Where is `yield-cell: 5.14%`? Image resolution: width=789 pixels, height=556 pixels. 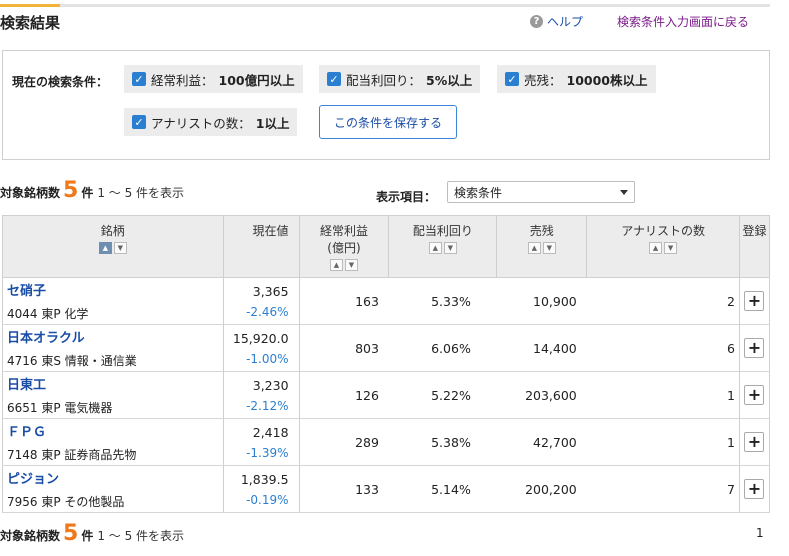 yield-cell: 5.14% is located at coordinates (442, 489).